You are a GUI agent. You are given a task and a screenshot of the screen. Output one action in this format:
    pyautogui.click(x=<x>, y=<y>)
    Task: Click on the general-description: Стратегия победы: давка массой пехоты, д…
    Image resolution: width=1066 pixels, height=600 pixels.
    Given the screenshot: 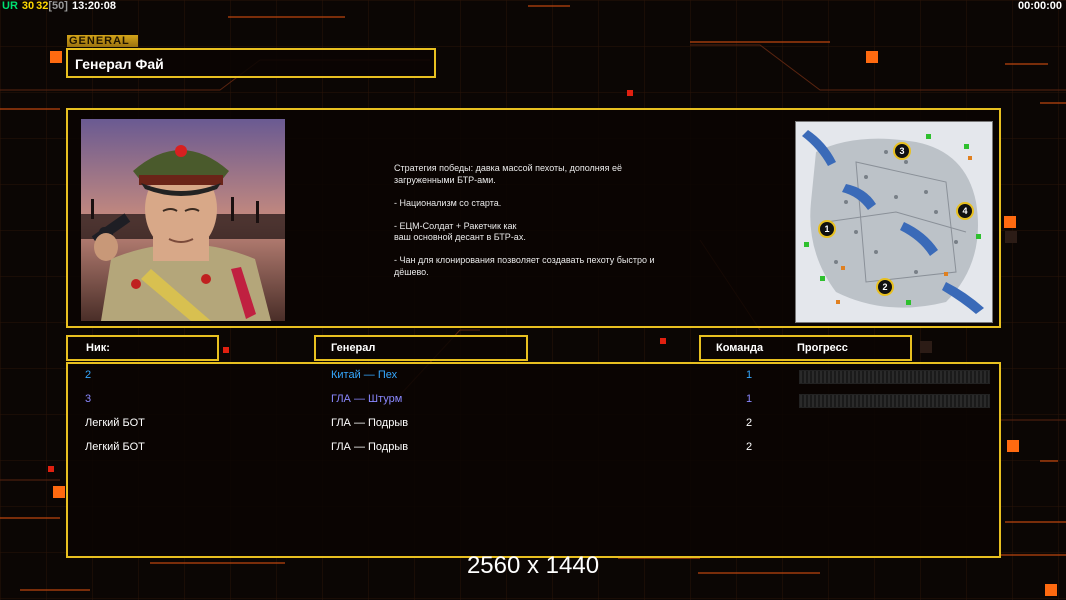 What is the action you would take?
    pyautogui.click(x=524, y=220)
    